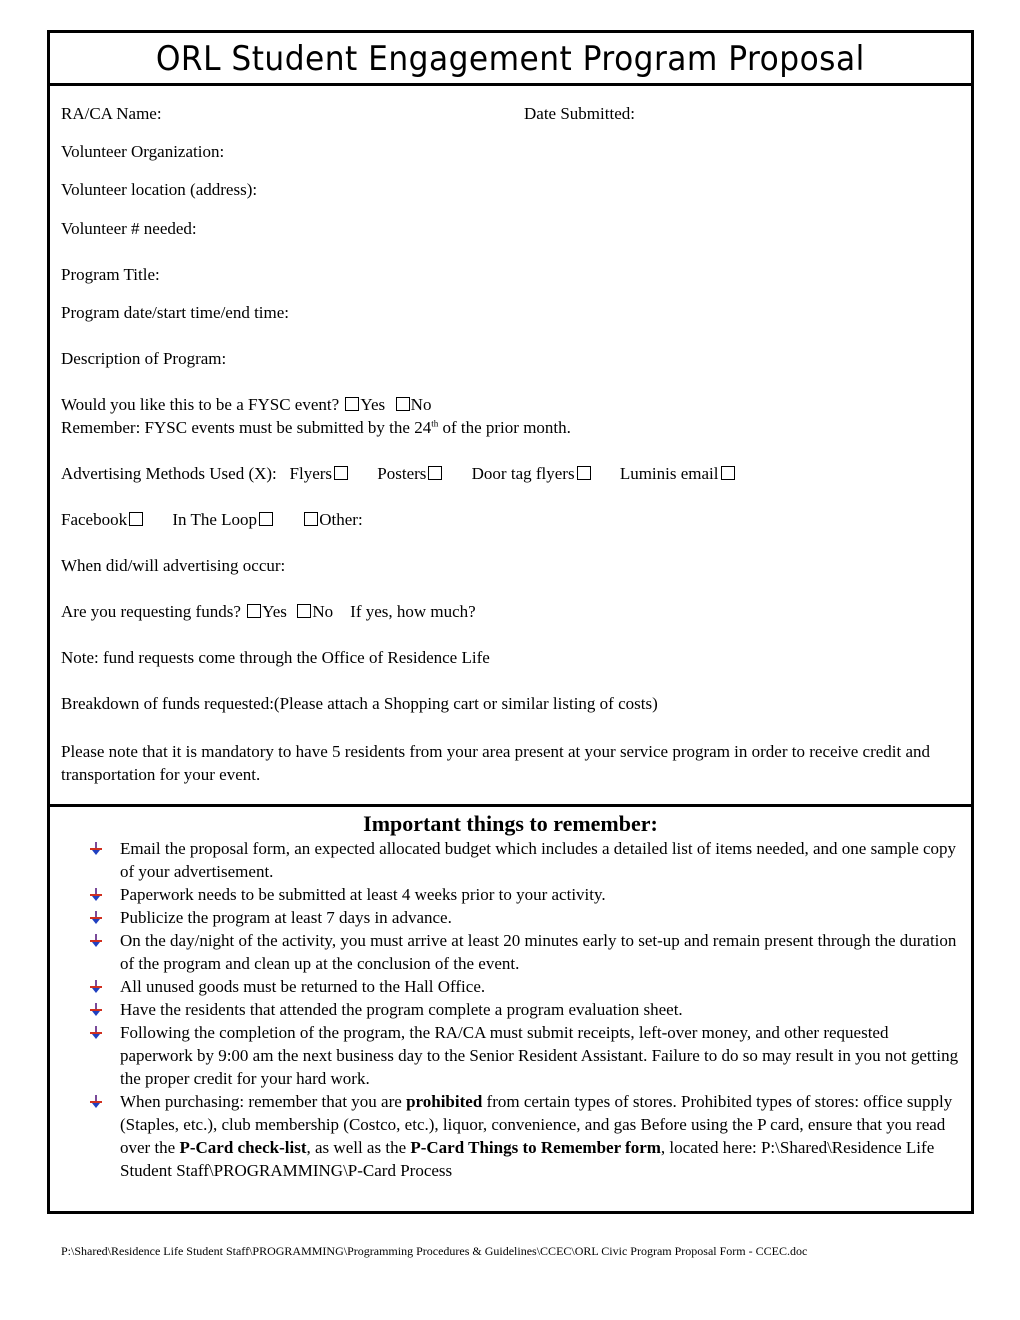 The width and height of the screenshot is (1020, 1320). Describe the element at coordinates (159, 190) in the screenshot. I see `volunteer-location-field: Volunteer location (address):` at that location.